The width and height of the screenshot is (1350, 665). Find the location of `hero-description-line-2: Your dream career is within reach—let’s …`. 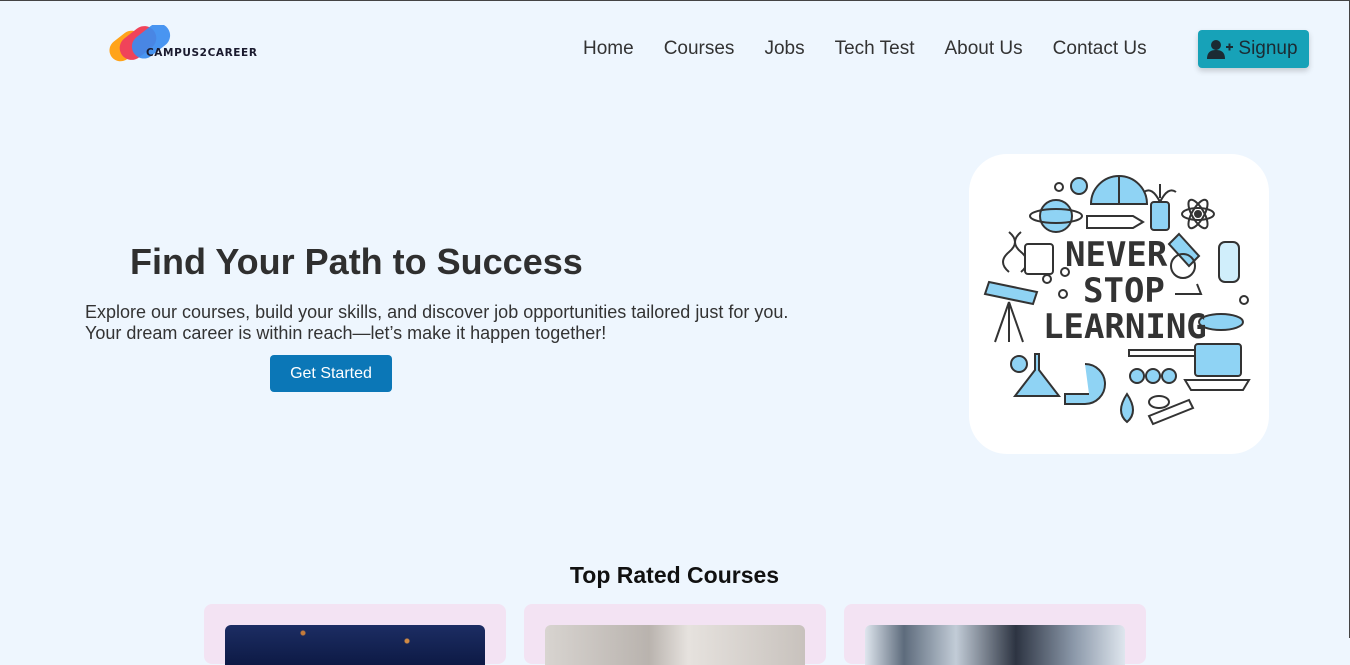

hero-description-line-2: Your dream career is within reach—let’s … is located at coordinates (346, 333).